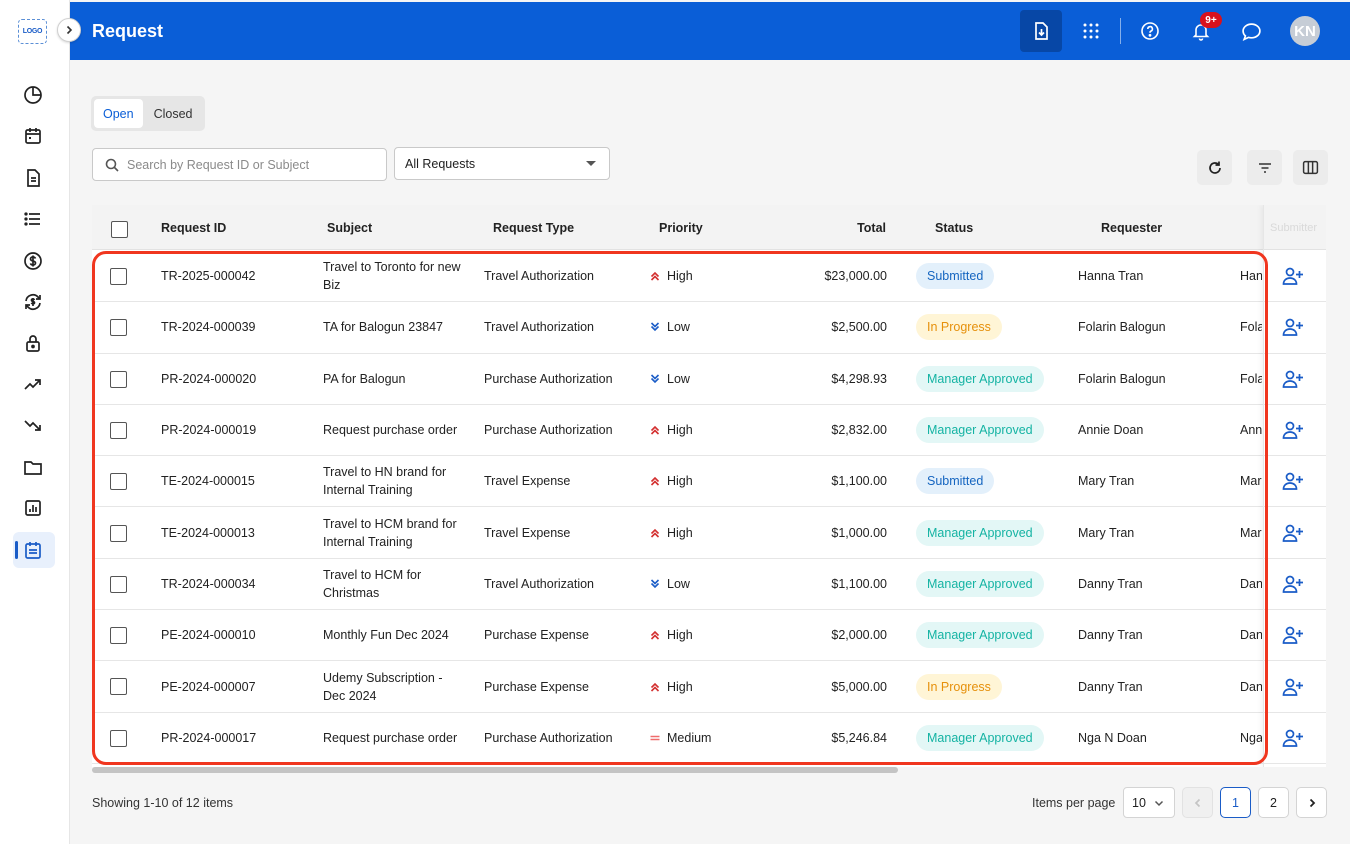 The image size is (1350, 844). I want to click on column-header-requester: Requester, so click(1131, 227).